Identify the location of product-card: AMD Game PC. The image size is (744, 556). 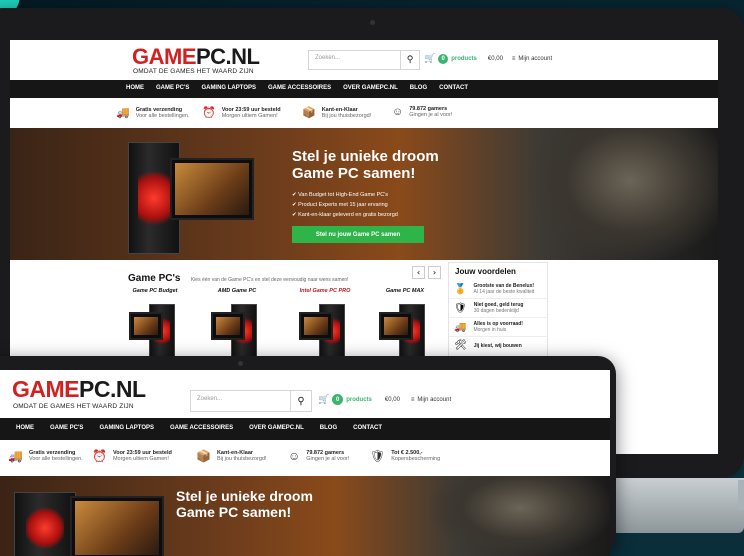
(237, 323).